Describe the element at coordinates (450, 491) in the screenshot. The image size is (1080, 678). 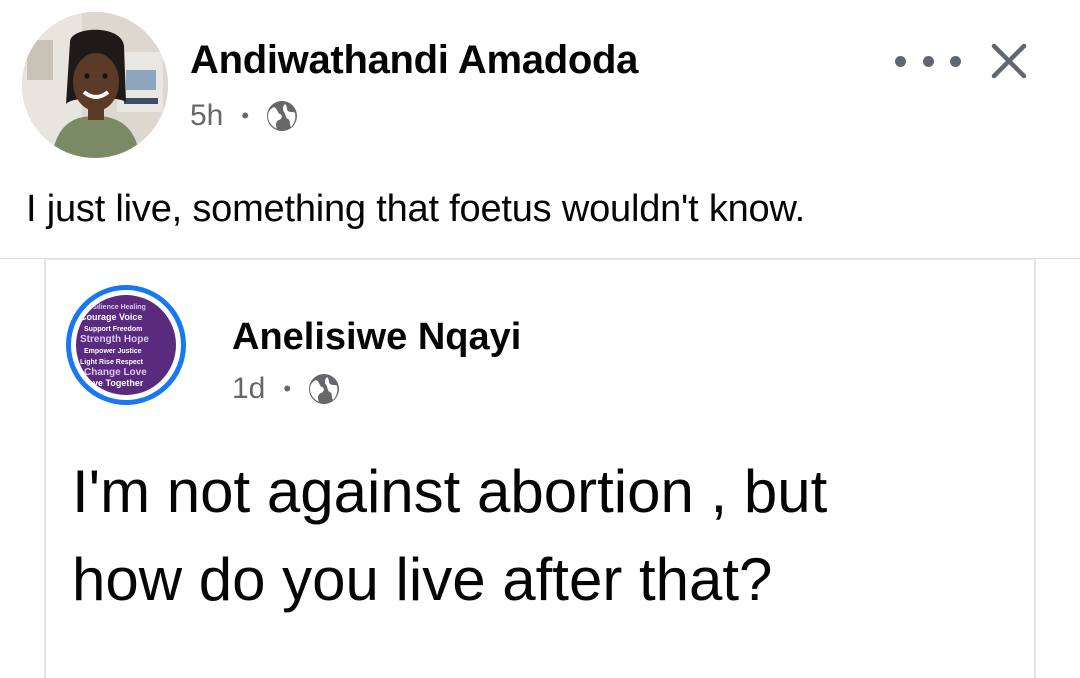
I see `shared-post-text-line: I'm not against abortion , but` at that location.